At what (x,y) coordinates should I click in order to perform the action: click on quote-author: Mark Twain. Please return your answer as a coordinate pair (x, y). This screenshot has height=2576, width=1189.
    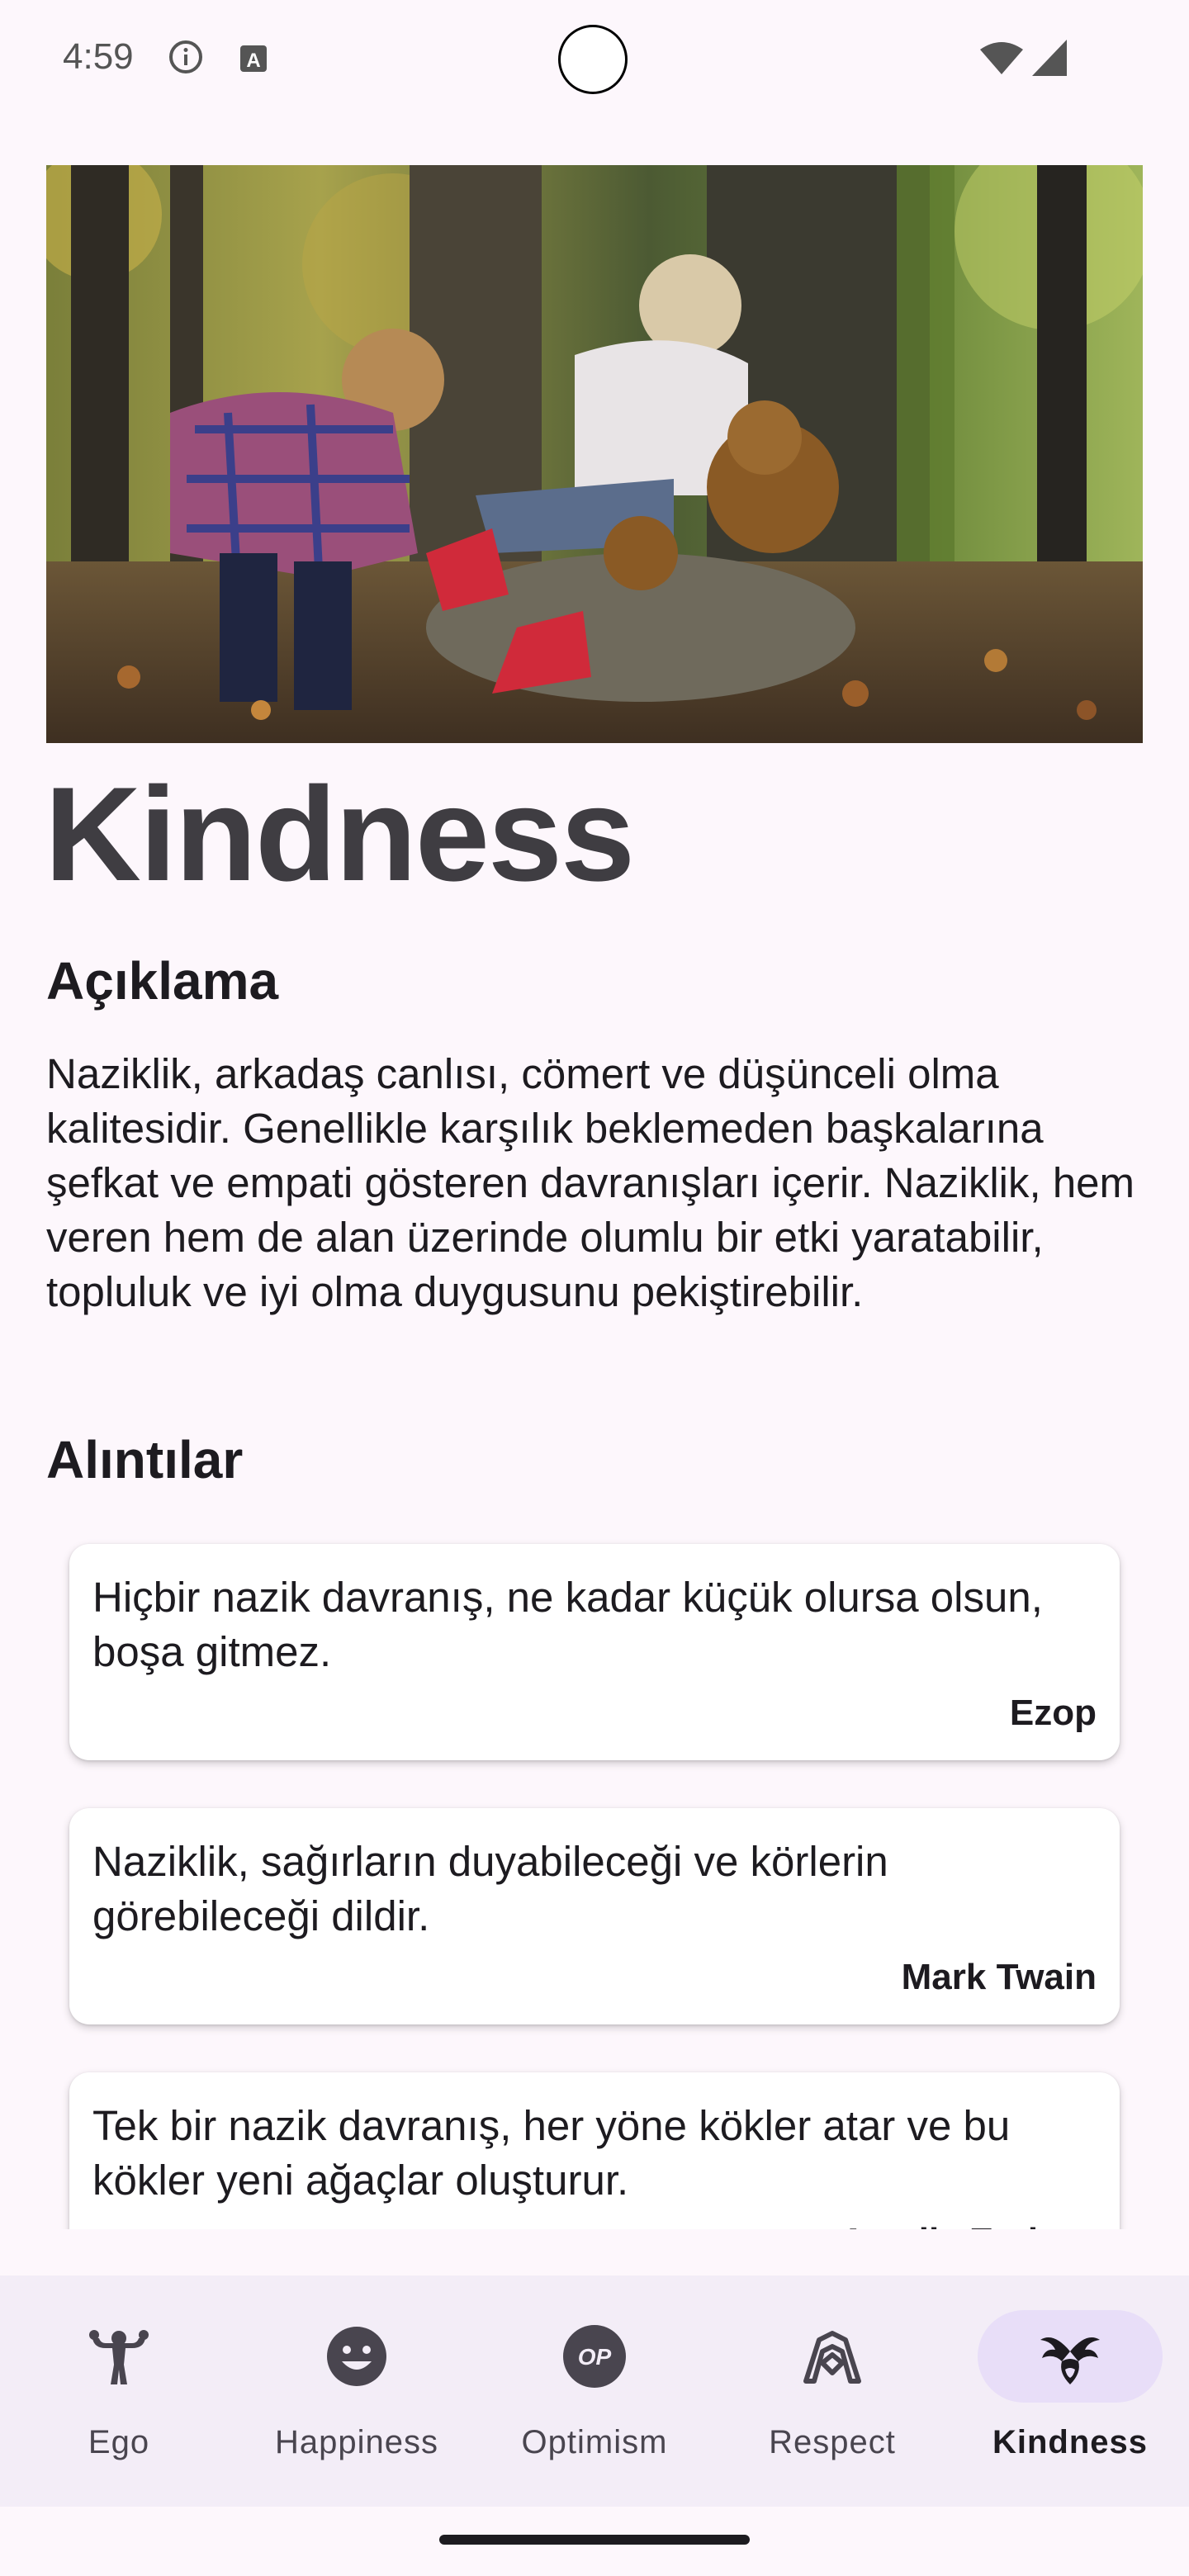
    Looking at the image, I should click on (999, 1977).